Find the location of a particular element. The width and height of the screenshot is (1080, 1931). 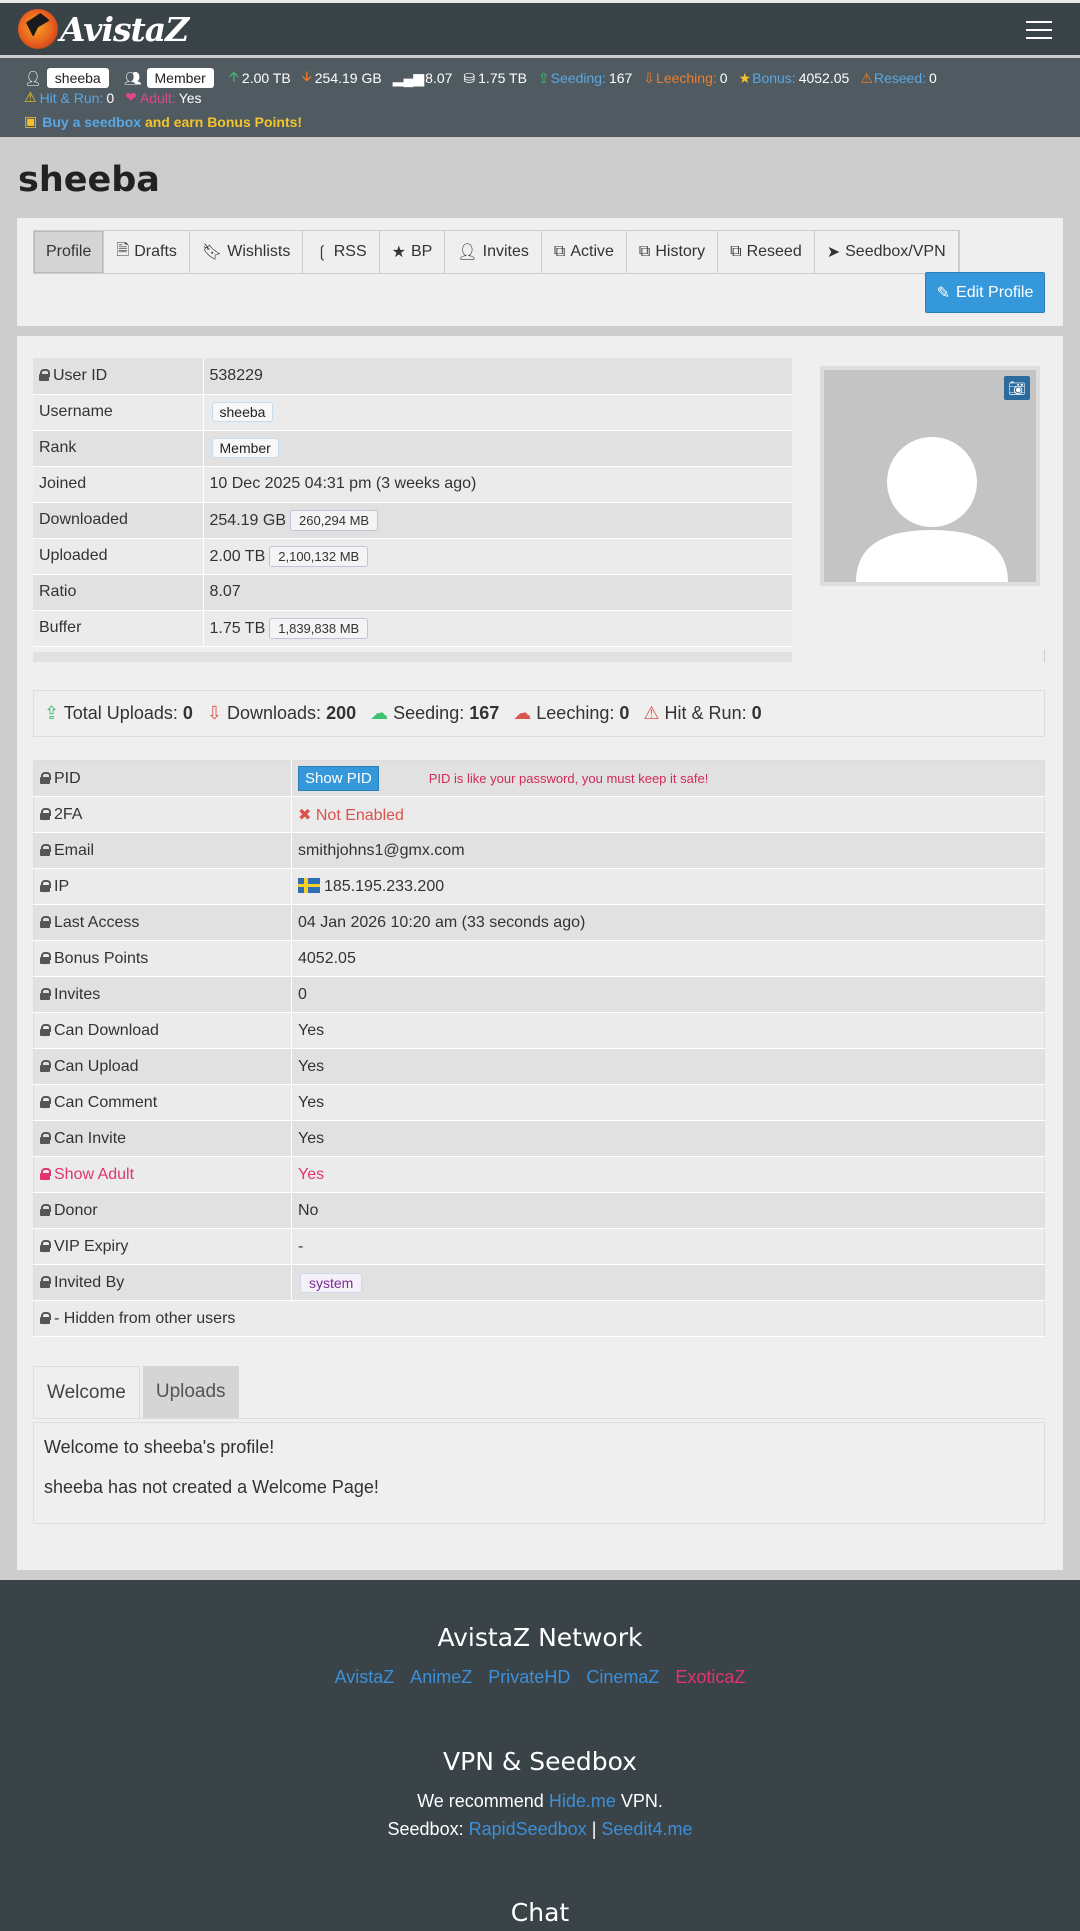

summary-label: Seeding: is located at coordinates (429, 713).